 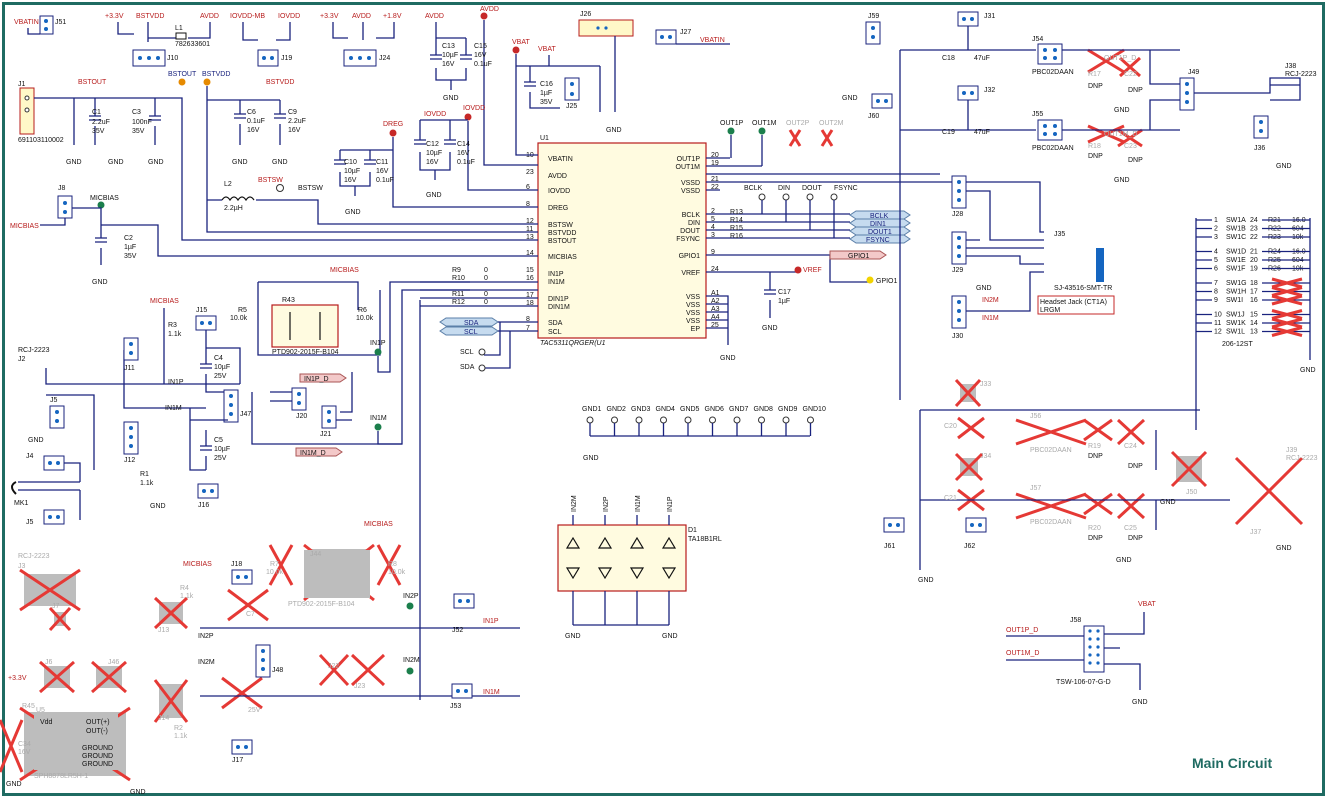 What do you see at coordinates (786, 197) in the screenshot?
I see `din-testpoint` at bounding box center [786, 197].